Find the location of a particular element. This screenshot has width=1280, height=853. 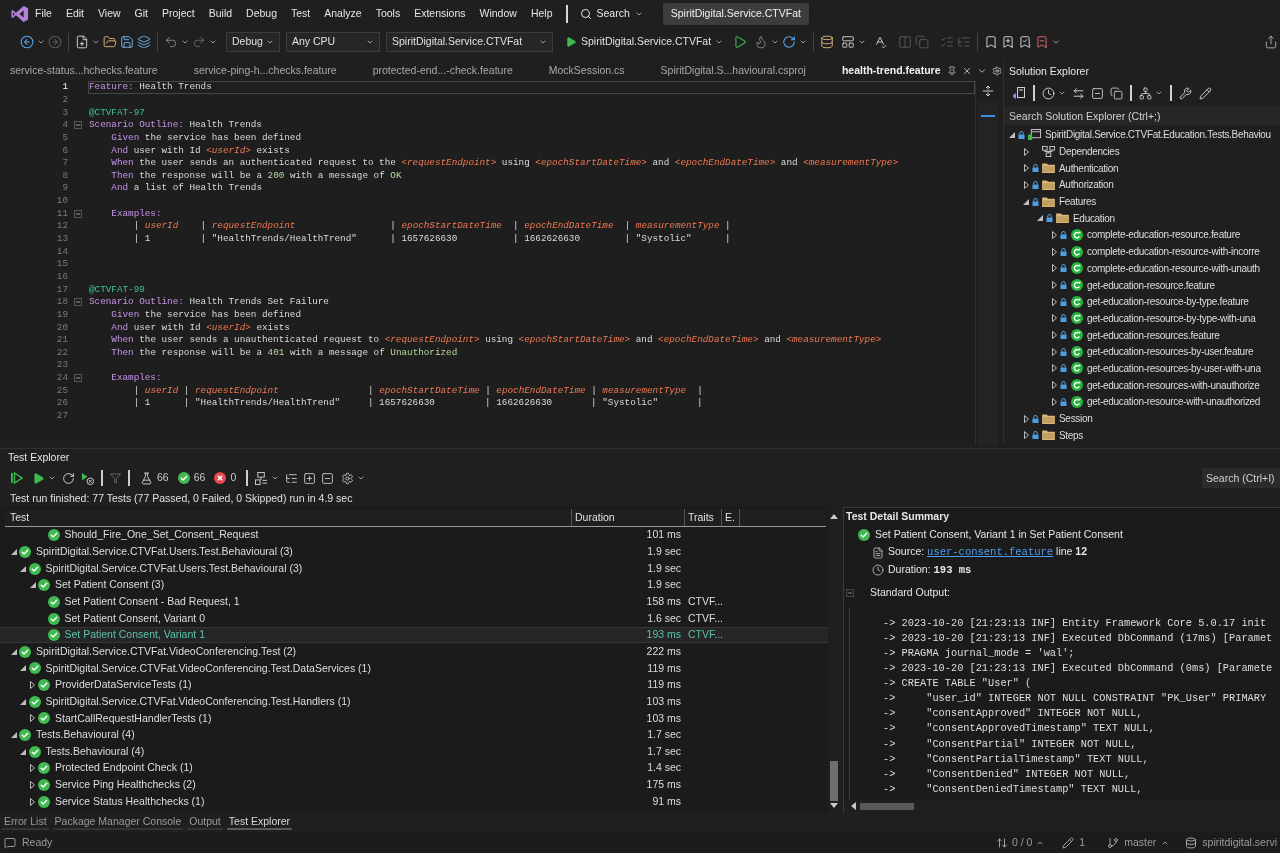

database-icon is located at coordinates (827, 42).